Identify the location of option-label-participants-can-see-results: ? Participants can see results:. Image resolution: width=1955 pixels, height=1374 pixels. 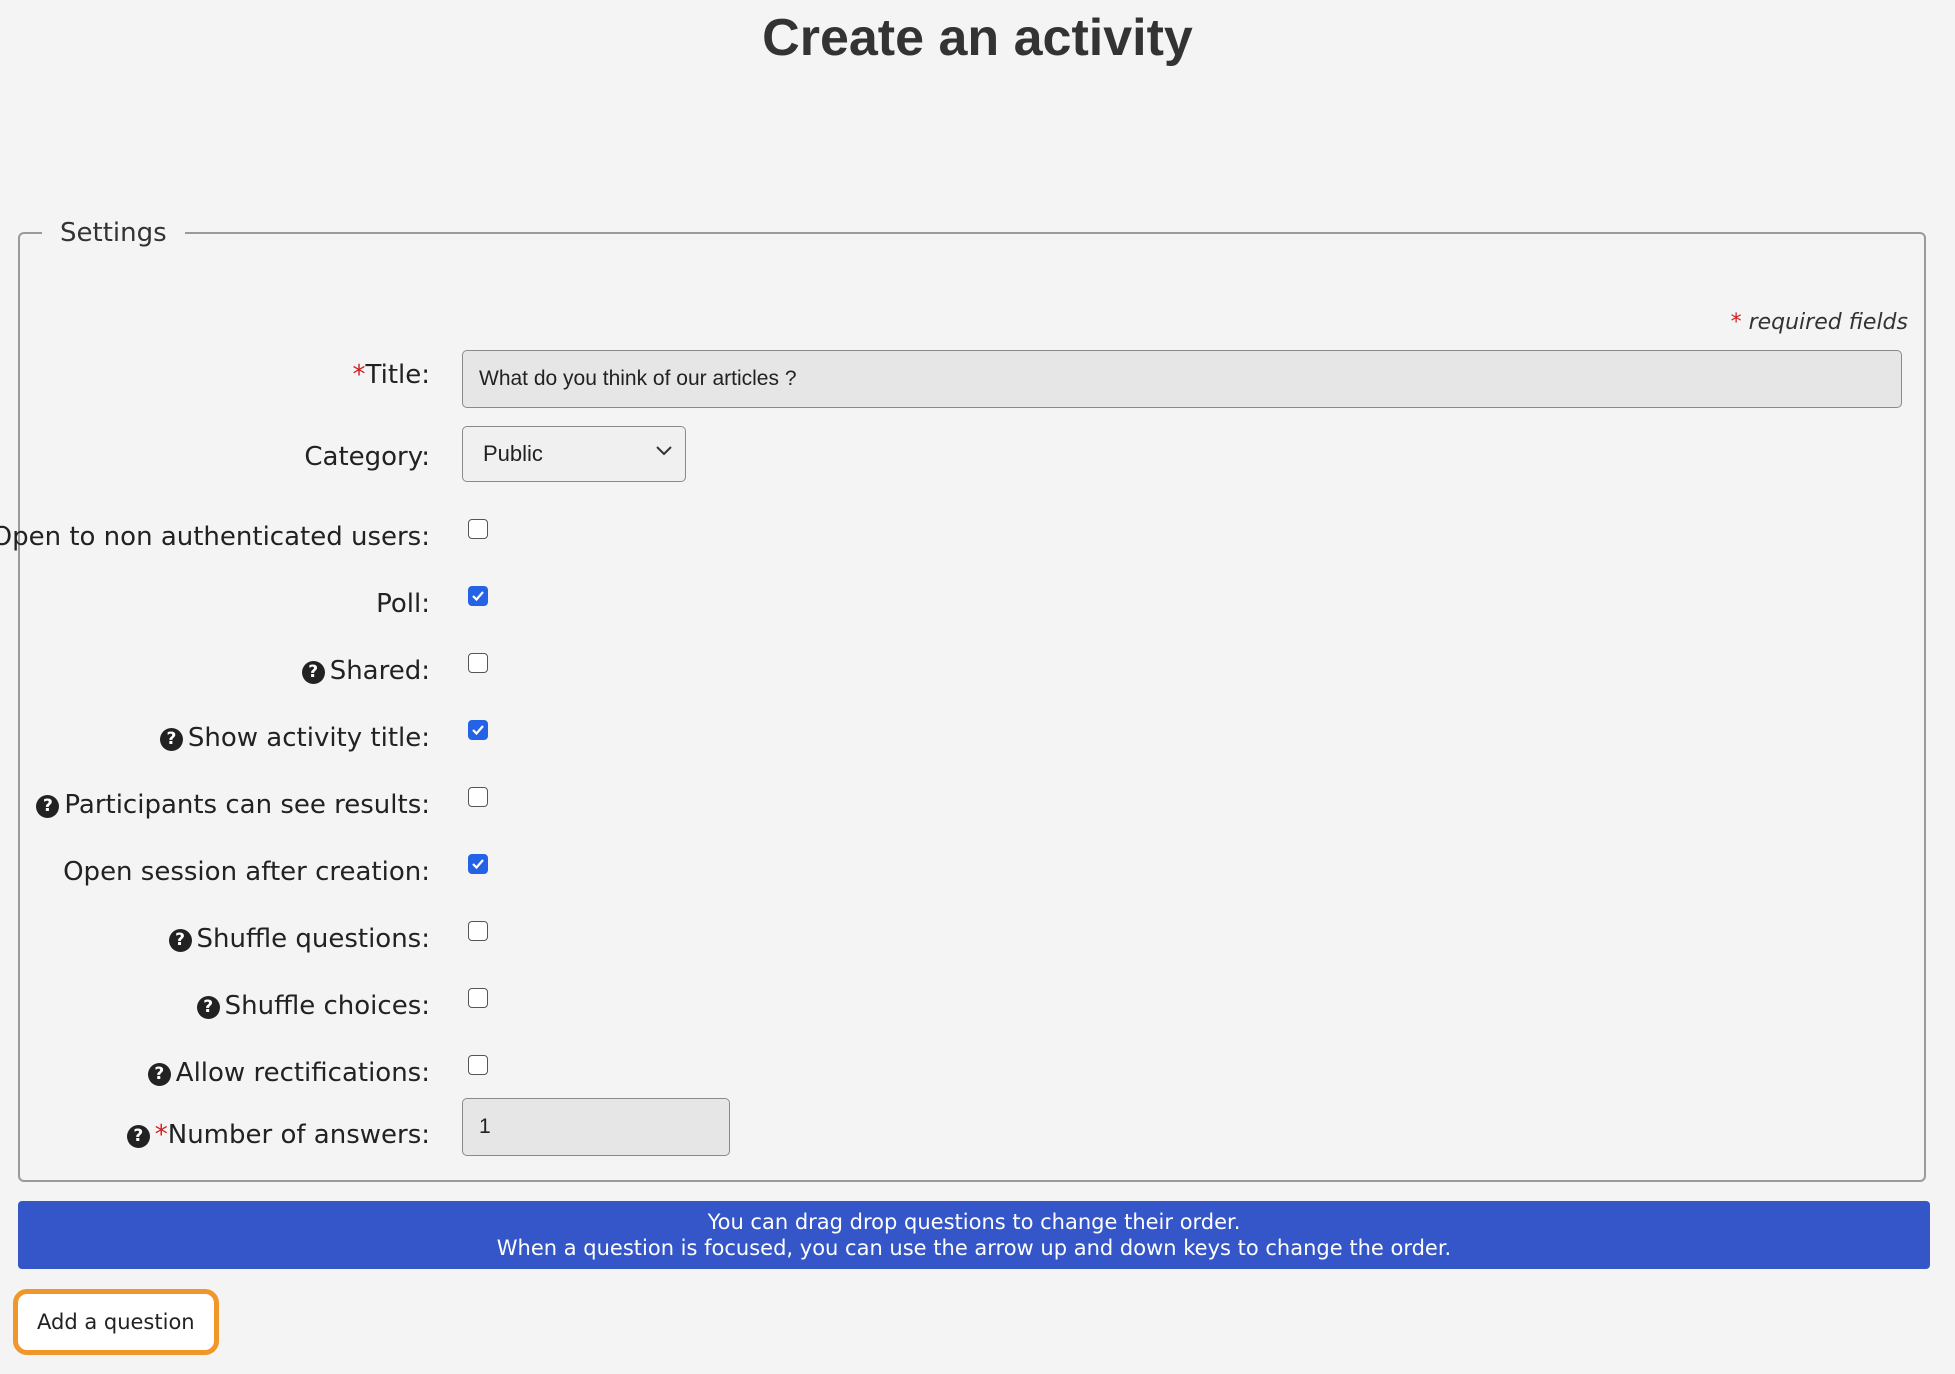
(233, 805).